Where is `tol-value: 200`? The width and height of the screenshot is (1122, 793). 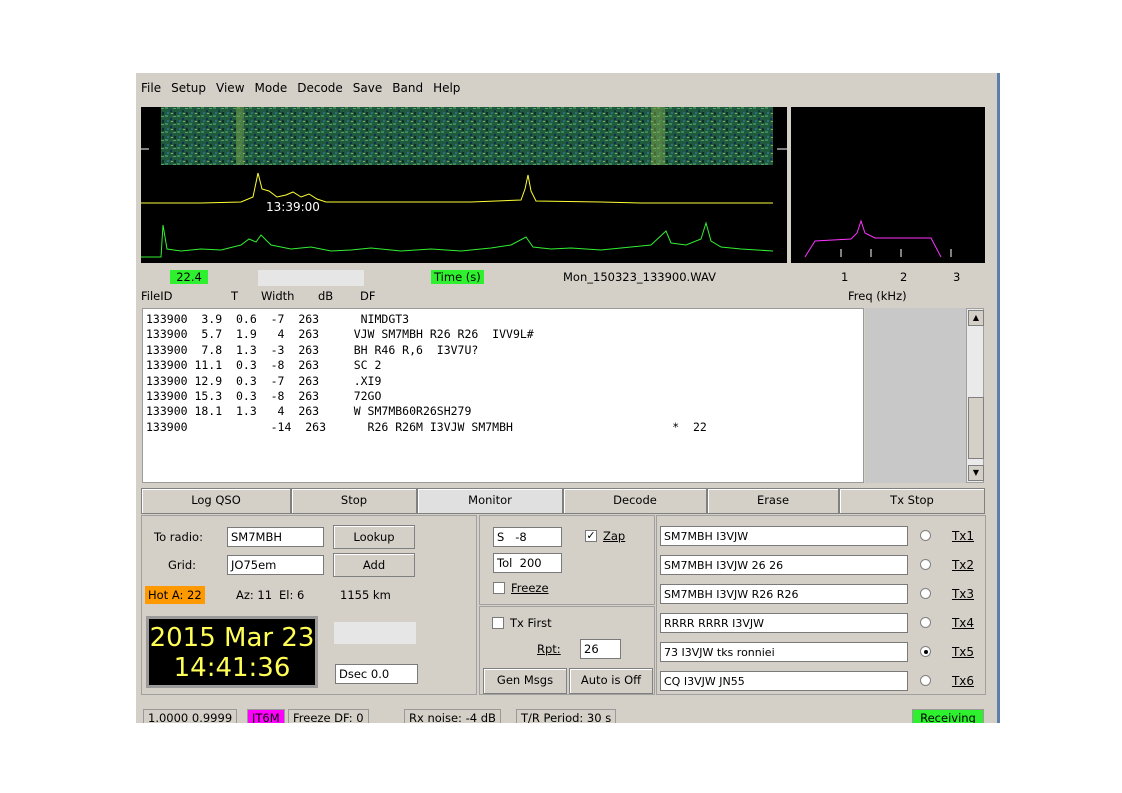 tol-value: 200 is located at coordinates (530, 563).